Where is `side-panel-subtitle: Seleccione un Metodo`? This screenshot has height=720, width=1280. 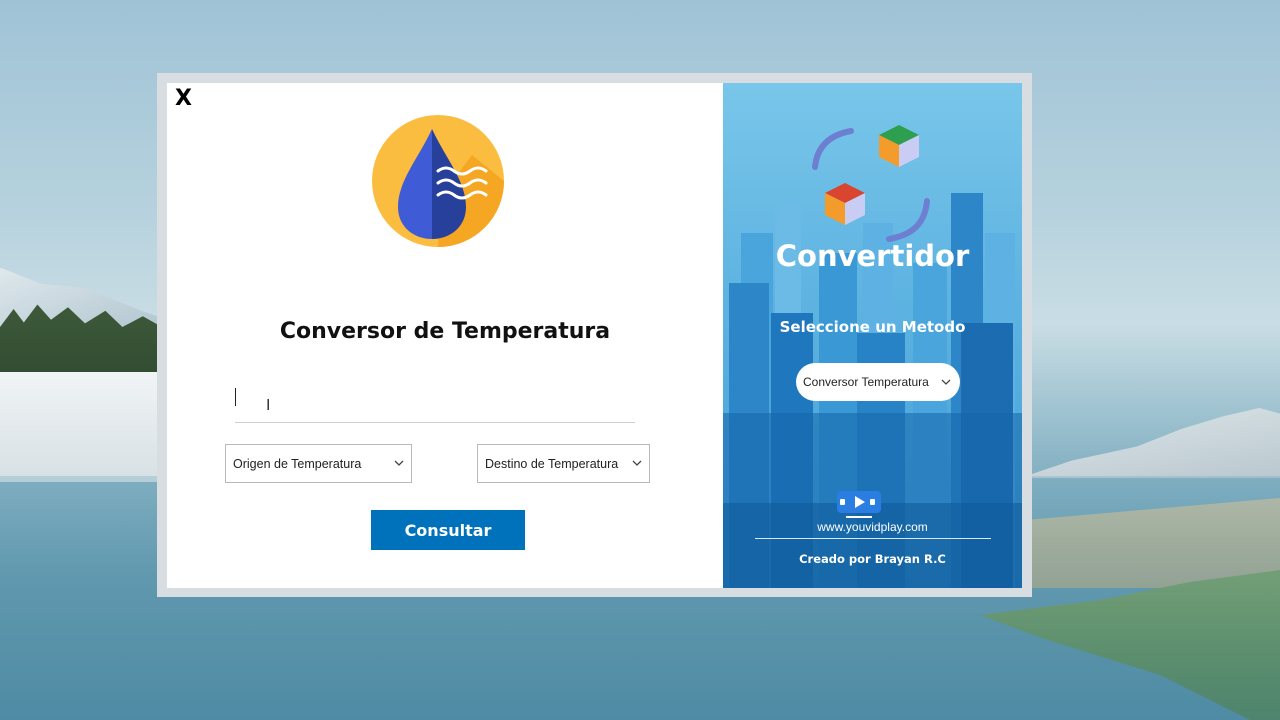
side-panel-subtitle: Seleccione un Metodo is located at coordinates (872, 327).